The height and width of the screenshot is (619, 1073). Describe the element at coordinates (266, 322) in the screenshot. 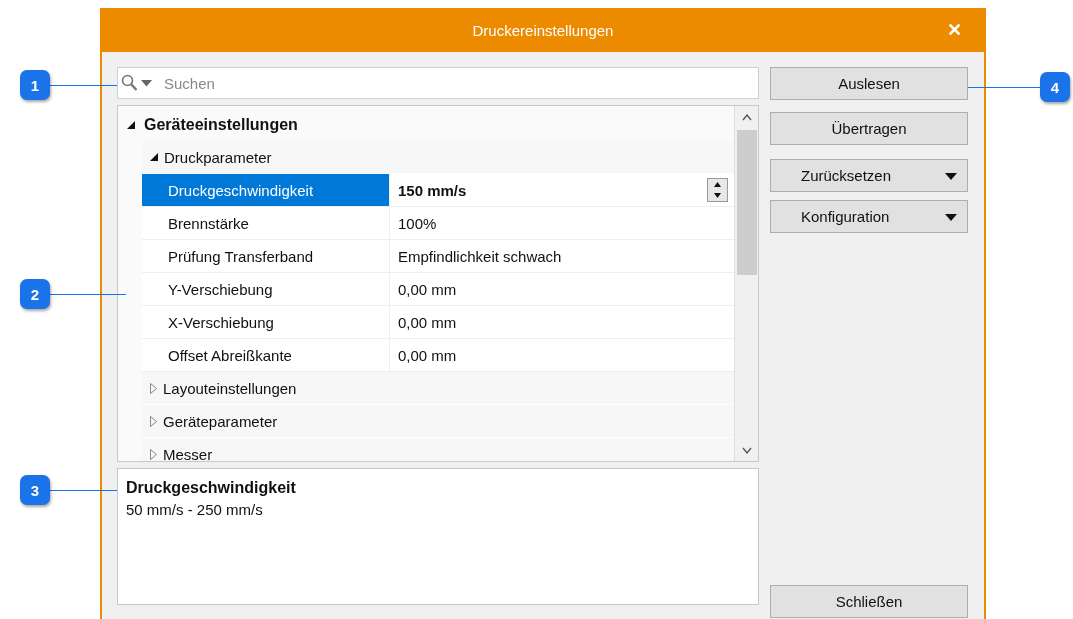

I see `property-name: X-Verschiebung` at that location.